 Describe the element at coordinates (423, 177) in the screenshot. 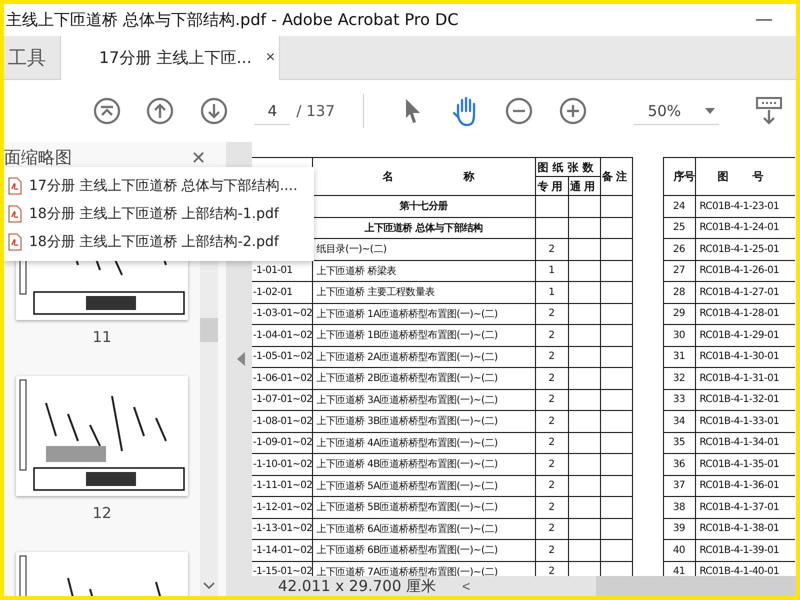

I see `column-header: 名称` at that location.